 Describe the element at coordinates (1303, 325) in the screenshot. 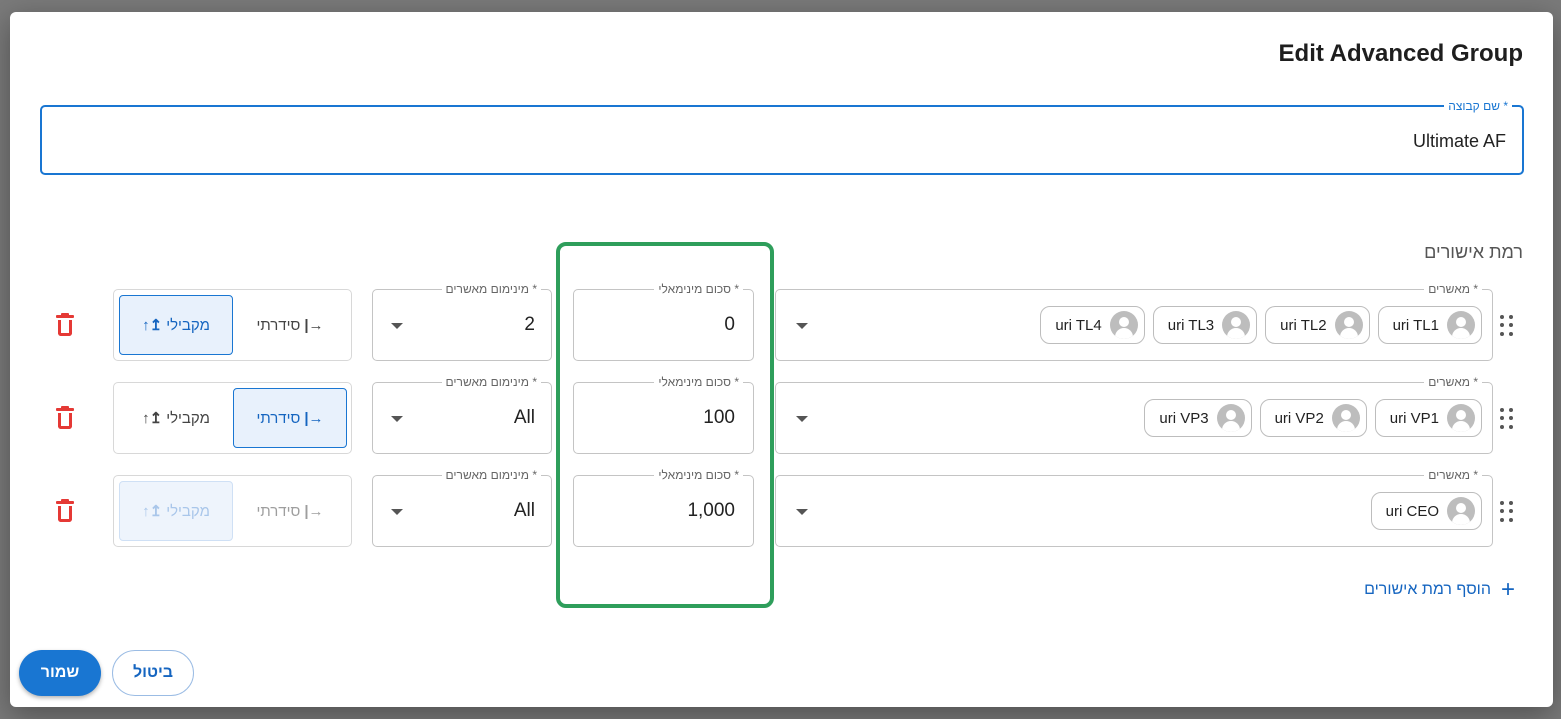

I see `approver-name: uri TL2` at that location.